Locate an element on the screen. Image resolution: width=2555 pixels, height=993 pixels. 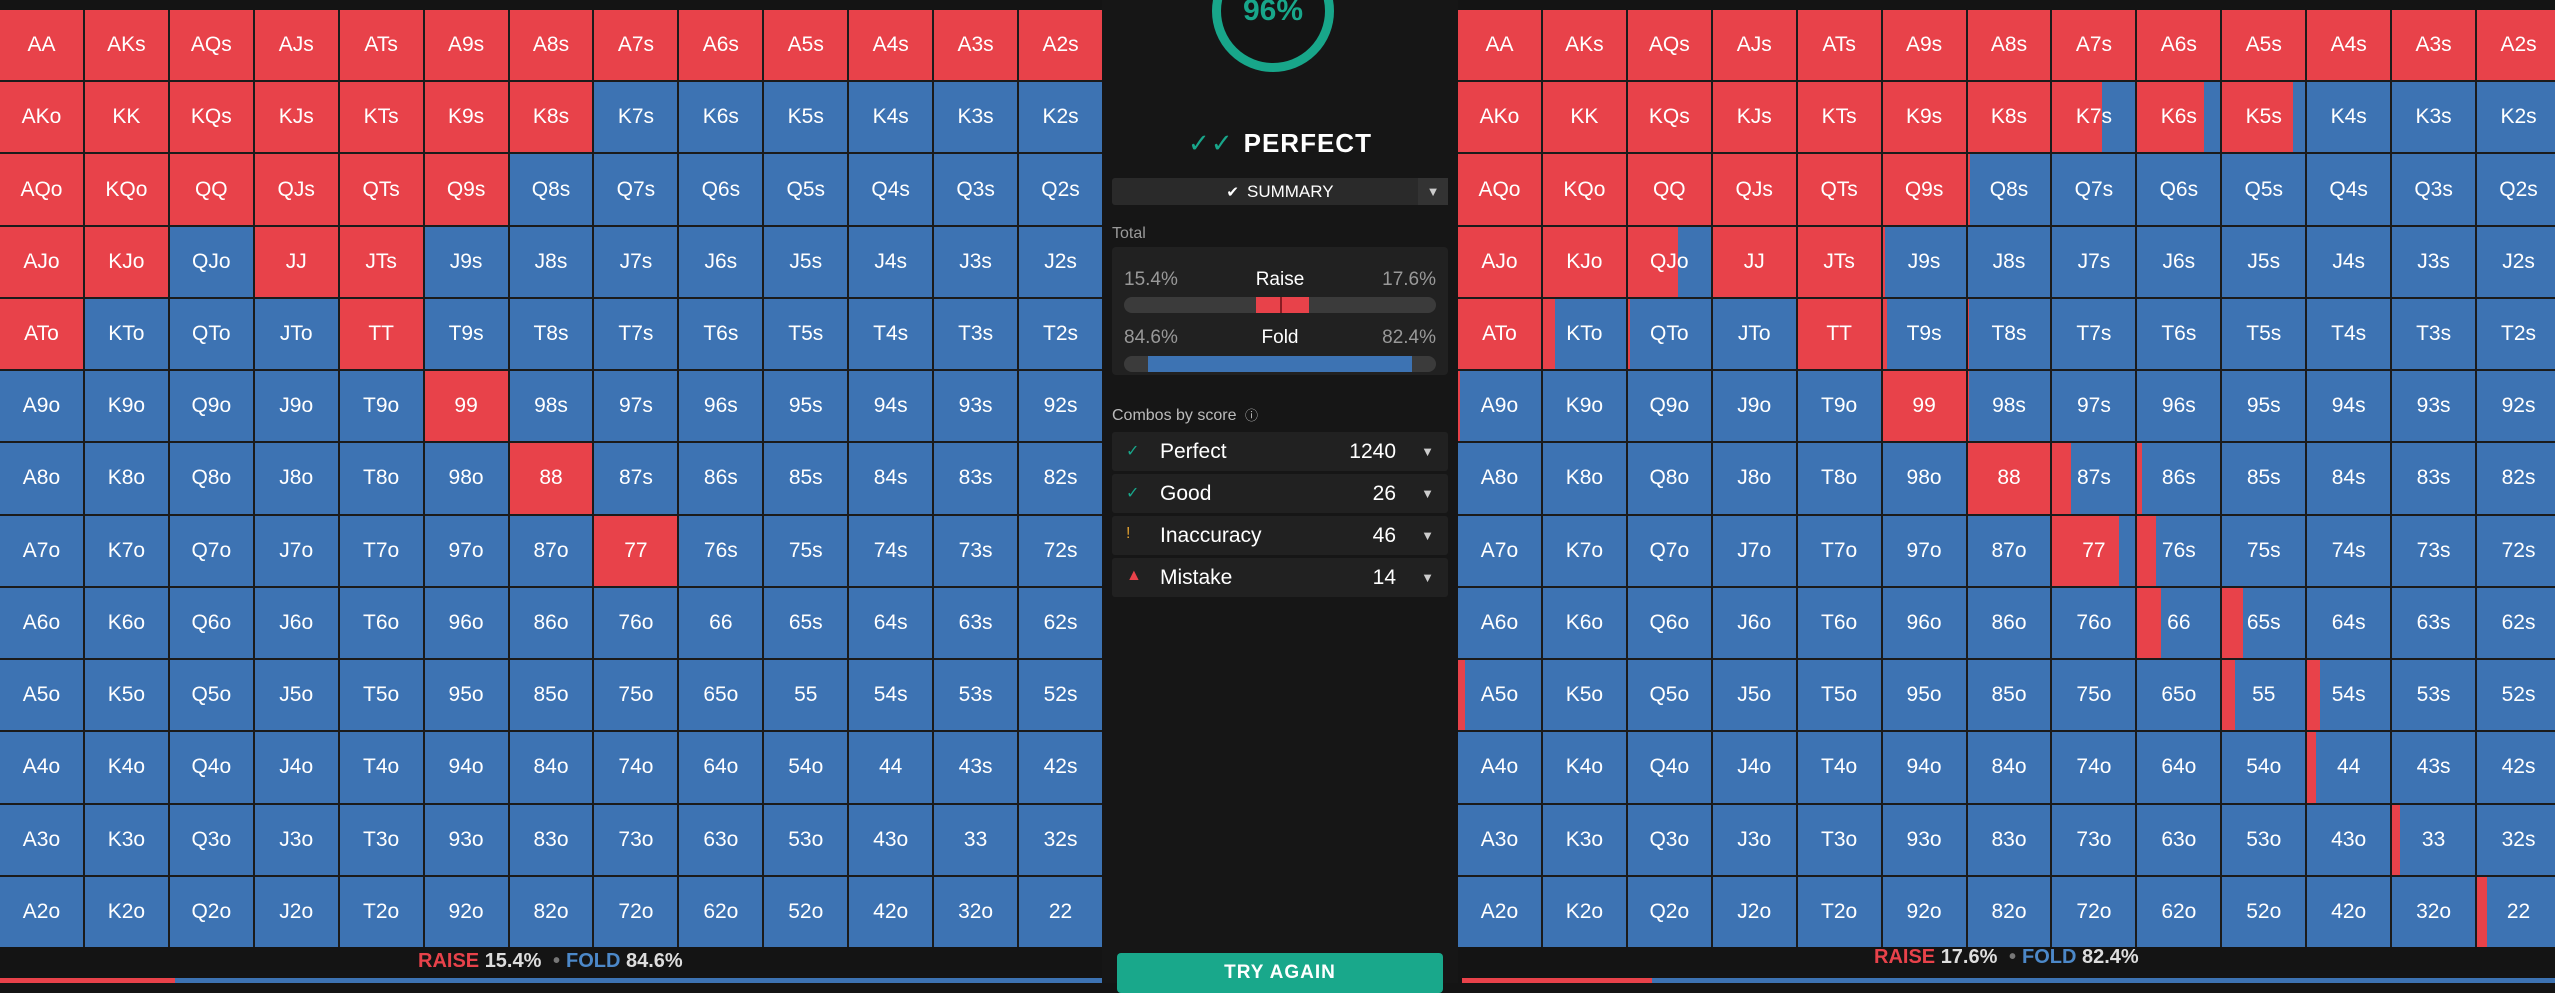
hand-cell: 93o is located at coordinates (1924, 839).